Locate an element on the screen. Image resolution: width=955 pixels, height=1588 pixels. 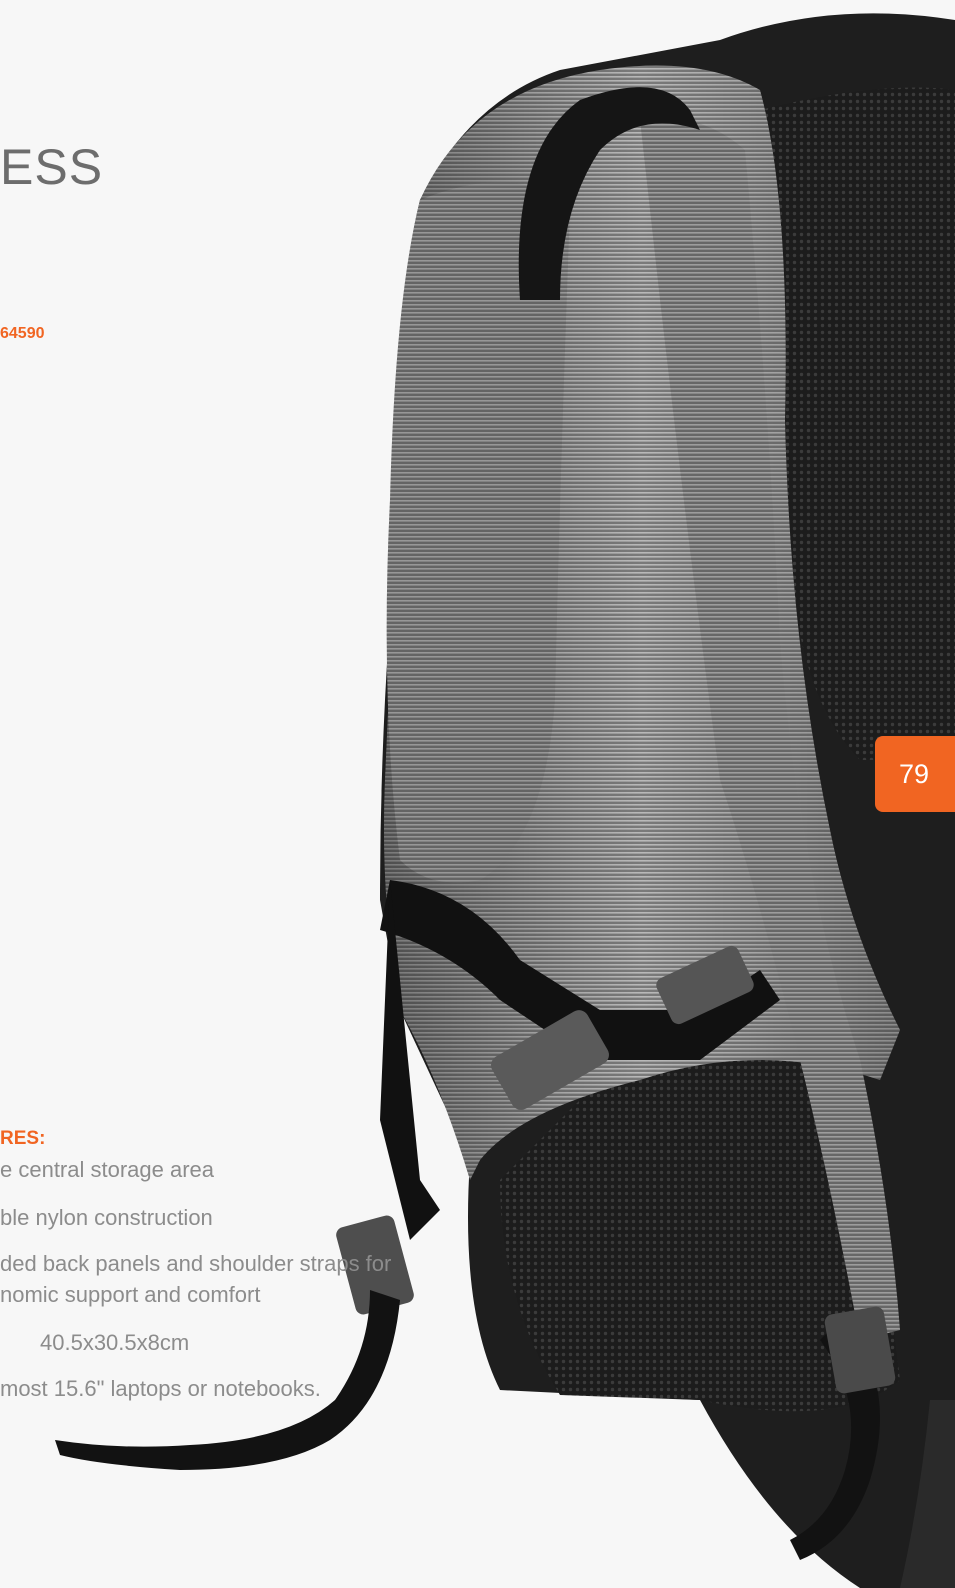
product-code: 64590 is located at coordinates (22, 333).